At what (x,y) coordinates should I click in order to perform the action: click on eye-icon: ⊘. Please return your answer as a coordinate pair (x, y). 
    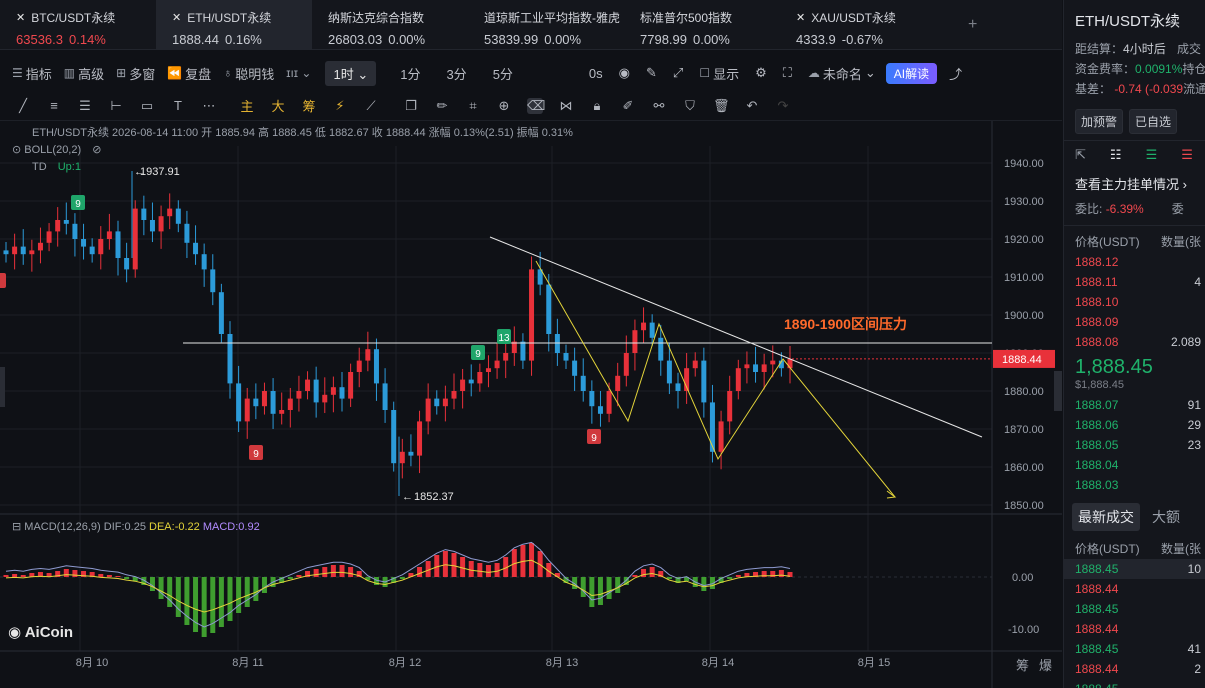
    Looking at the image, I should click on (96, 150).